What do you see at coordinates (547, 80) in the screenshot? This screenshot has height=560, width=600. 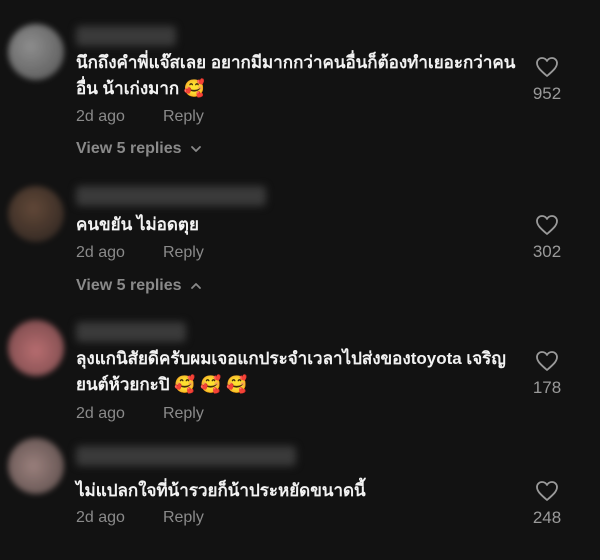 I see `like-control: 952` at bounding box center [547, 80].